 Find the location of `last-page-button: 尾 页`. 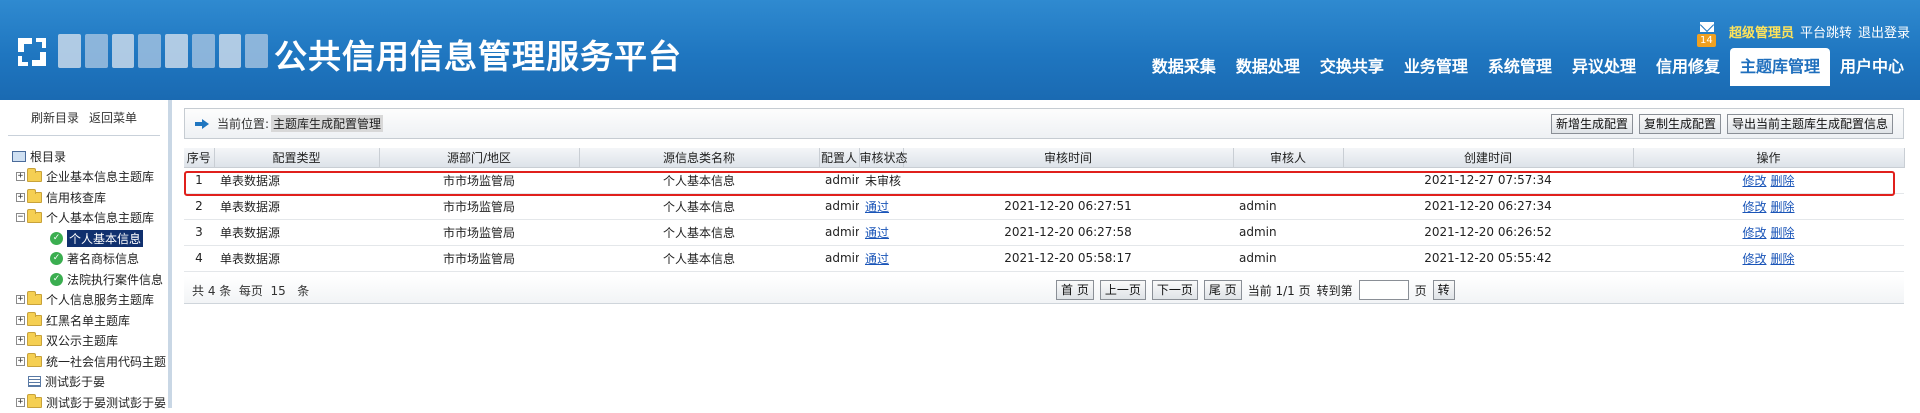

last-page-button: 尾 页 is located at coordinates (1222, 290).